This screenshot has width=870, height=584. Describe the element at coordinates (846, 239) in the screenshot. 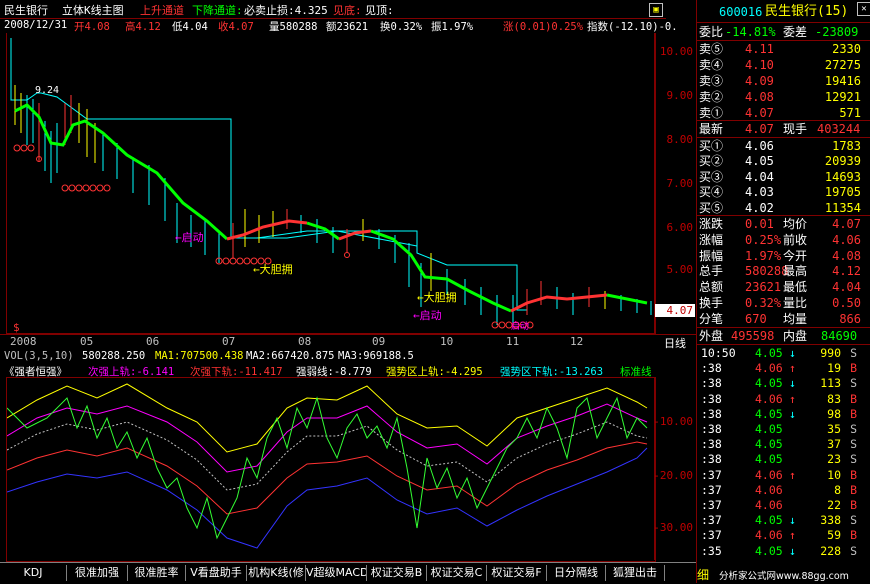

I see `stat-value: 4.06` at that location.